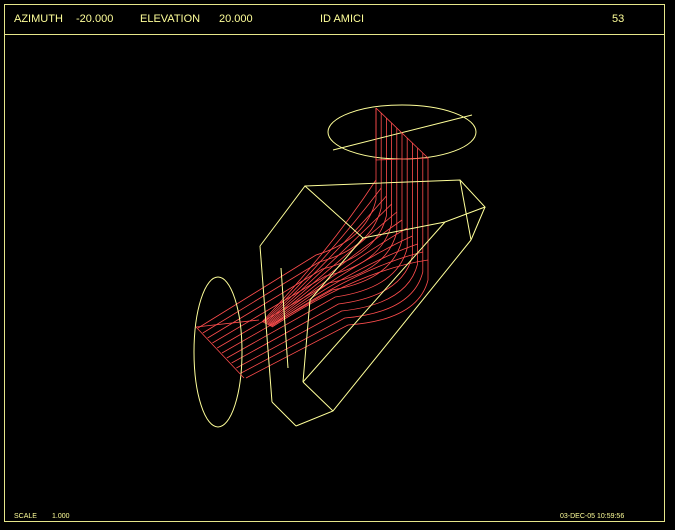 This screenshot has height=530, width=675. Describe the element at coordinates (61, 516) in the screenshot. I see `scale-value: 1.000` at that location.